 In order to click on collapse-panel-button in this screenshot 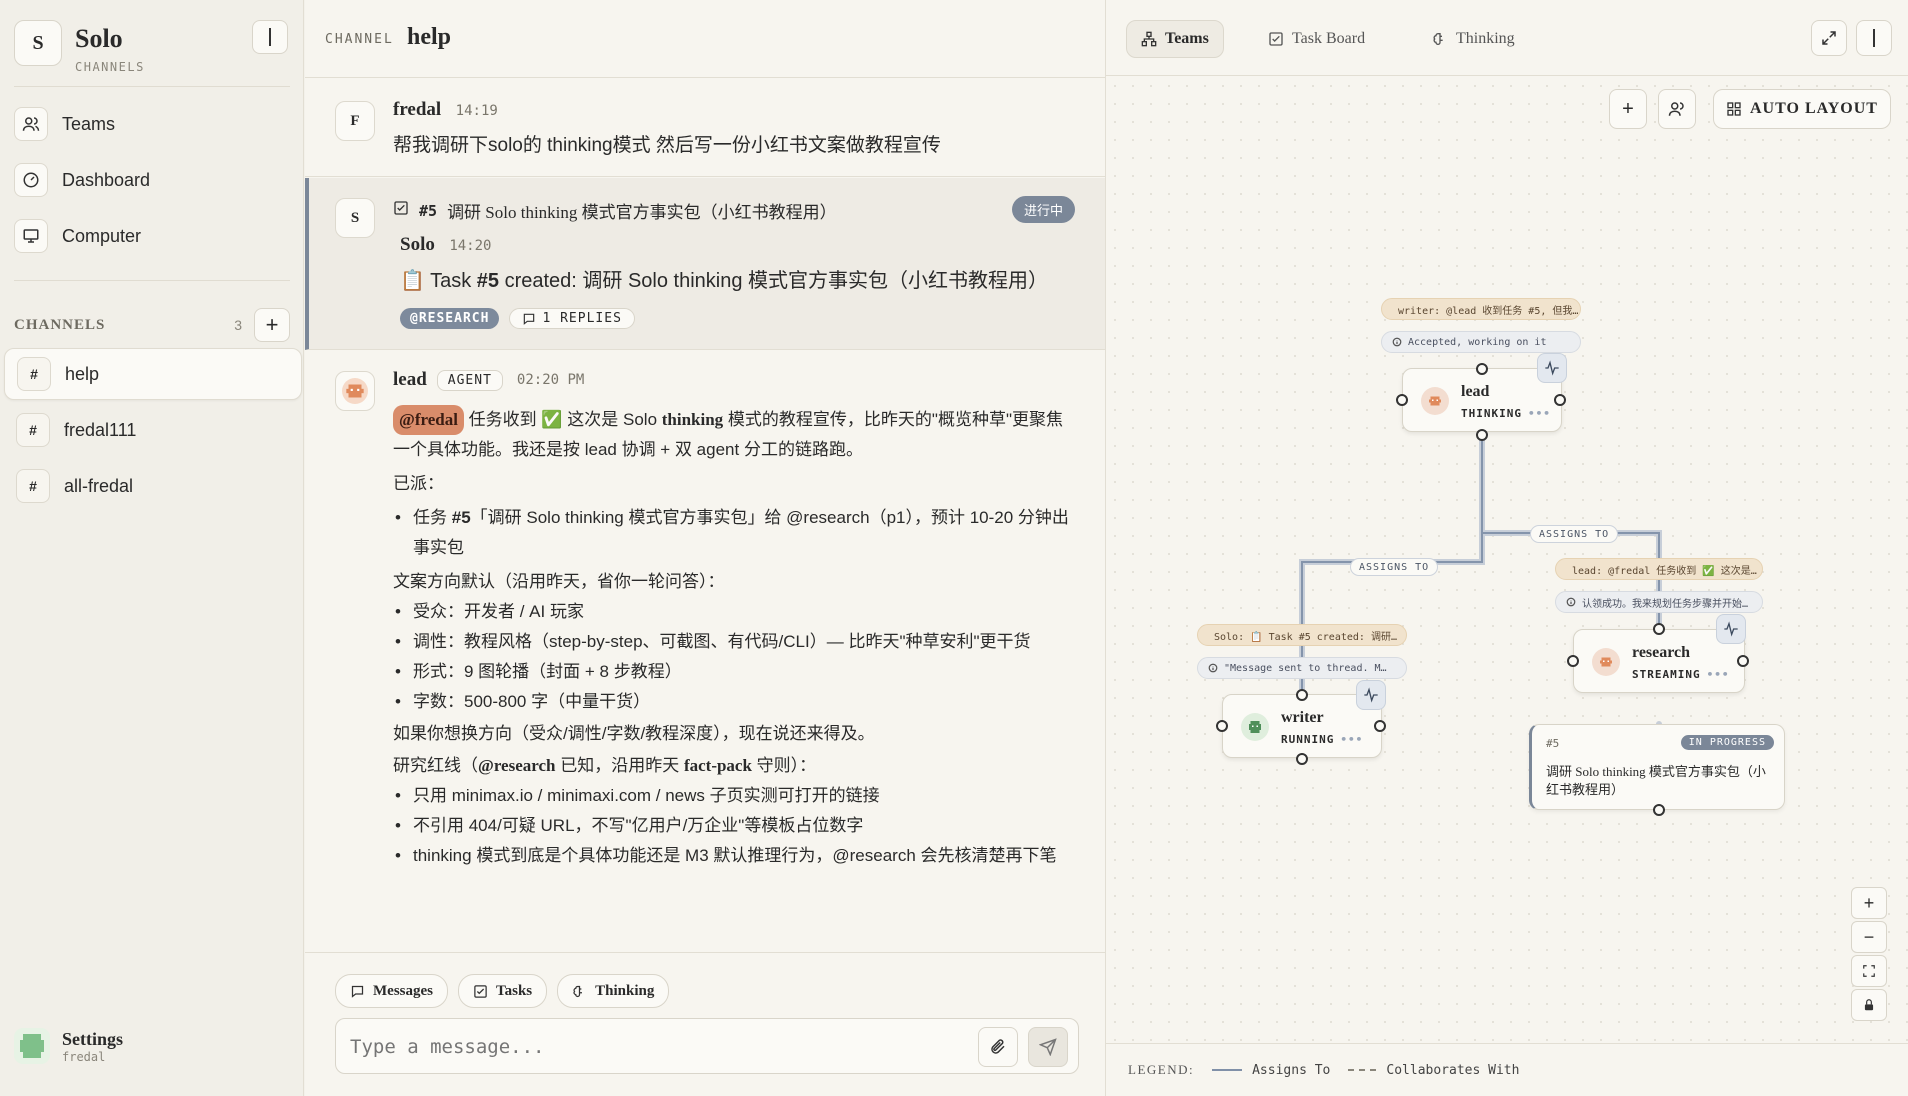, I will do `click(1874, 38)`.